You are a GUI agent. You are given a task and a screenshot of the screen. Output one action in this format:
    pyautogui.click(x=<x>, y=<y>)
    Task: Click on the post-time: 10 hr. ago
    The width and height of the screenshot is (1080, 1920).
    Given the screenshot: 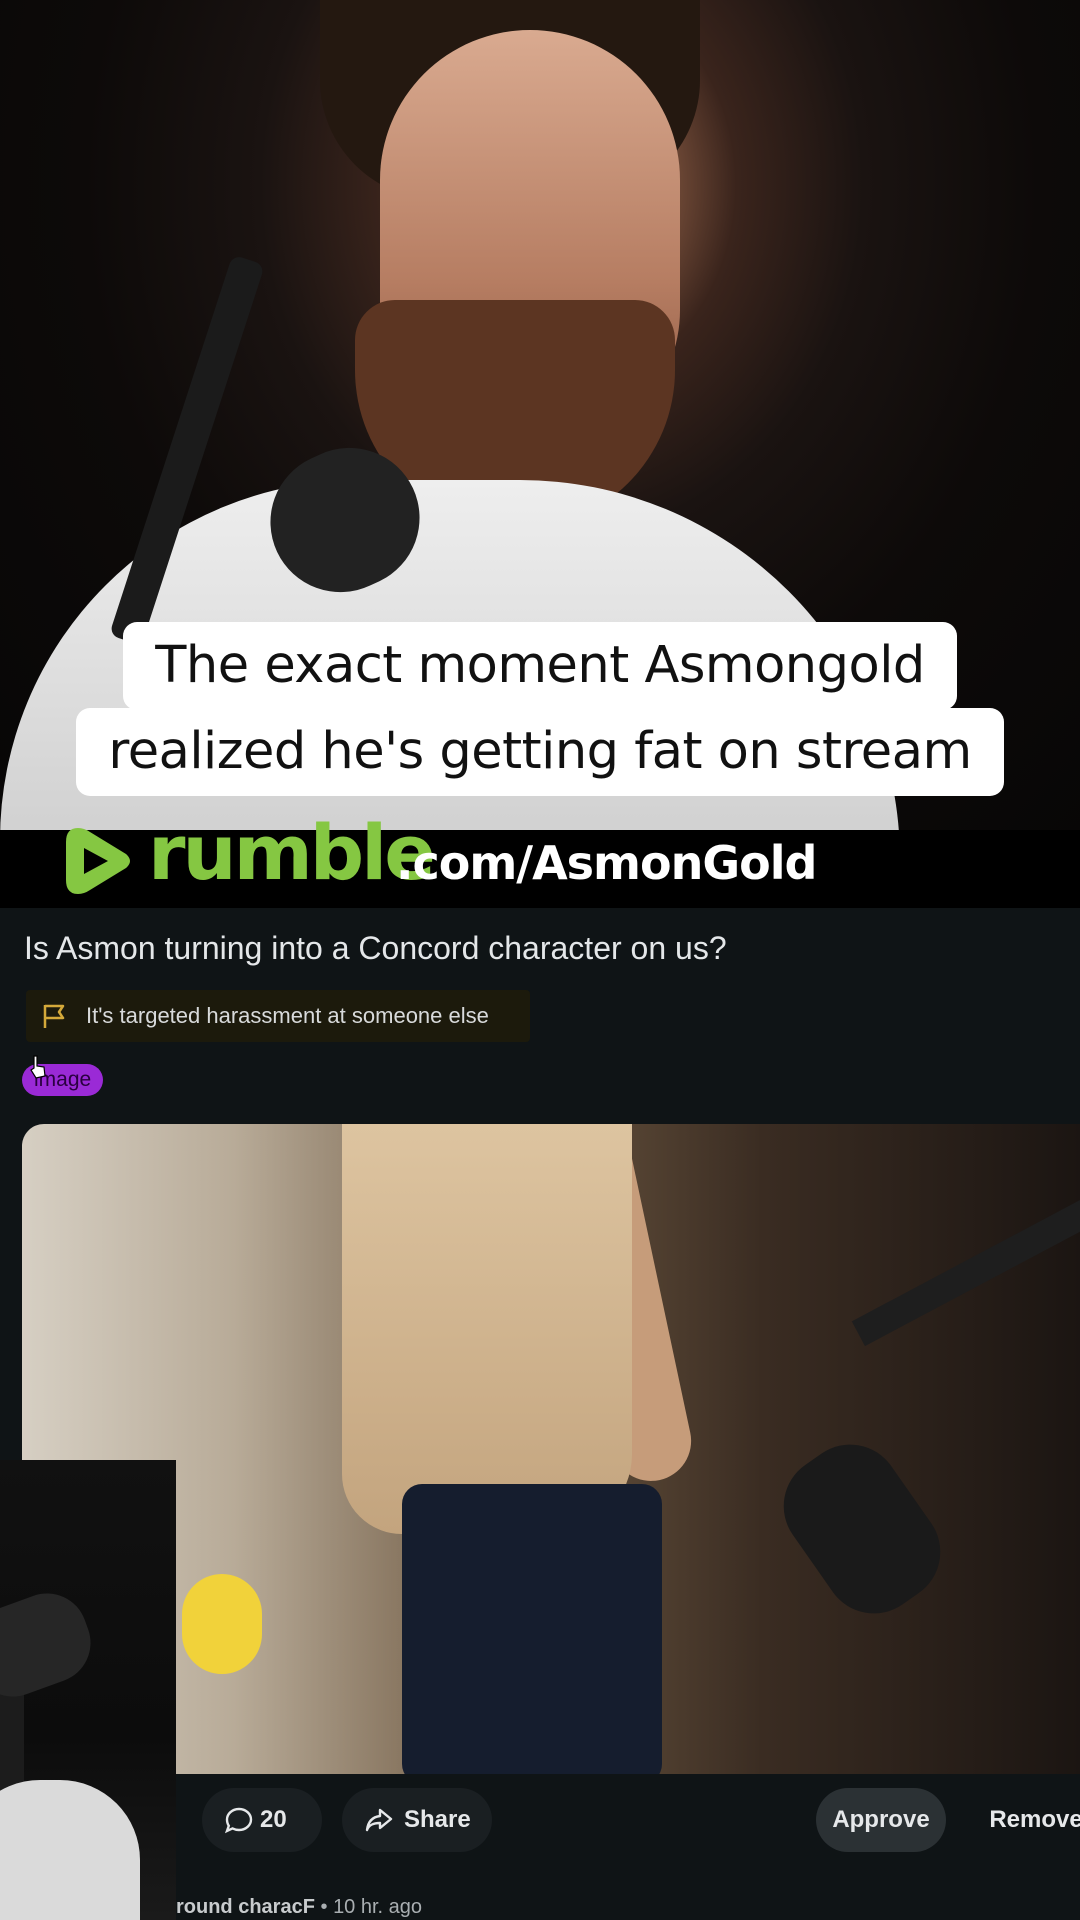 What is the action you would take?
    pyautogui.click(x=378, y=1907)
    